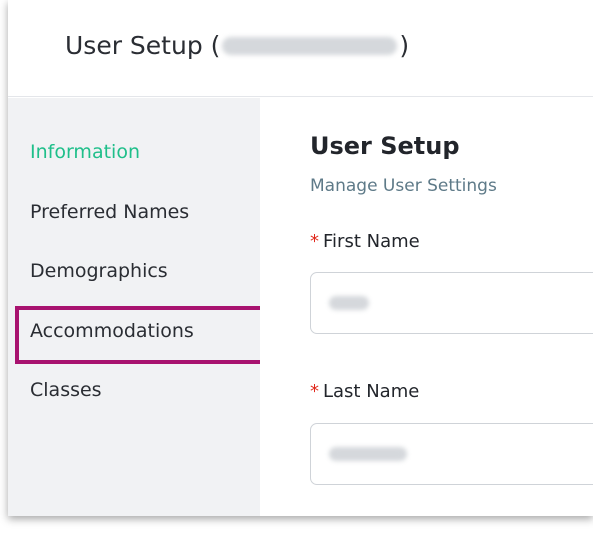 The width and height of the screenshot is (593, 537). Describe the element at coordinates (451, 454) in the screenshot. I see `last-name-field` at that location.